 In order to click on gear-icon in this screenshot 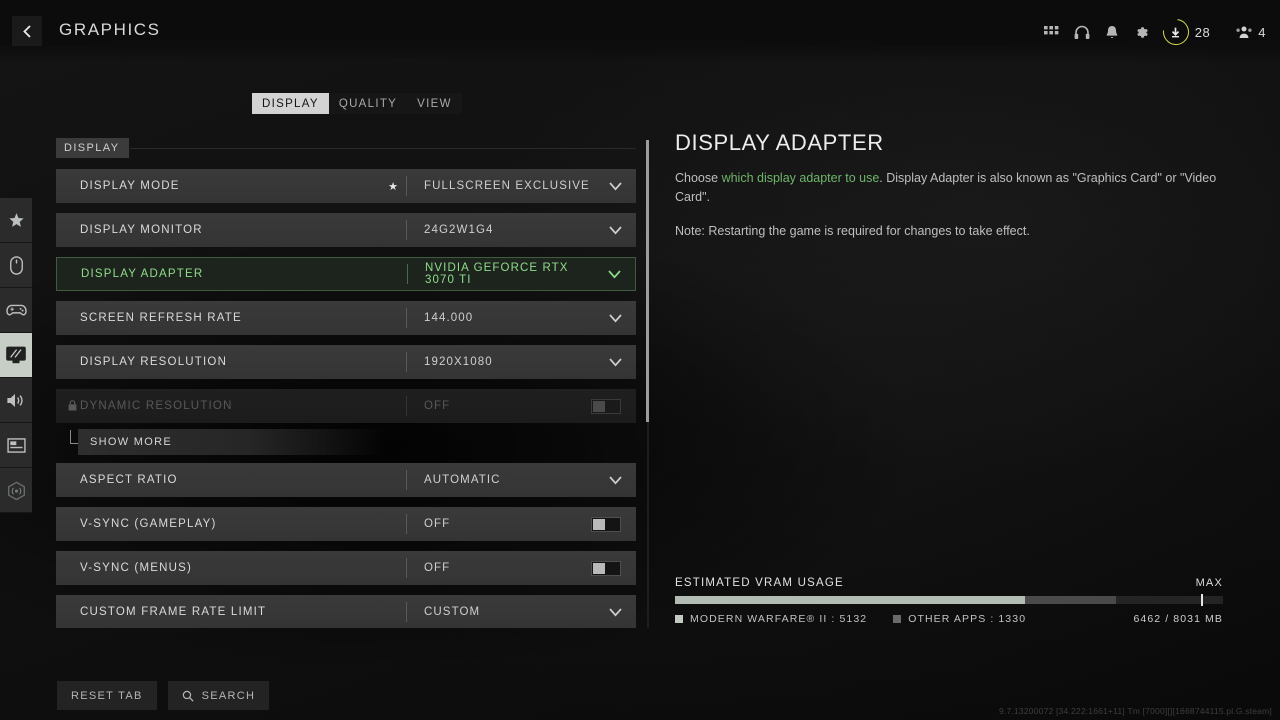, I will do `click(1142, 32)`.